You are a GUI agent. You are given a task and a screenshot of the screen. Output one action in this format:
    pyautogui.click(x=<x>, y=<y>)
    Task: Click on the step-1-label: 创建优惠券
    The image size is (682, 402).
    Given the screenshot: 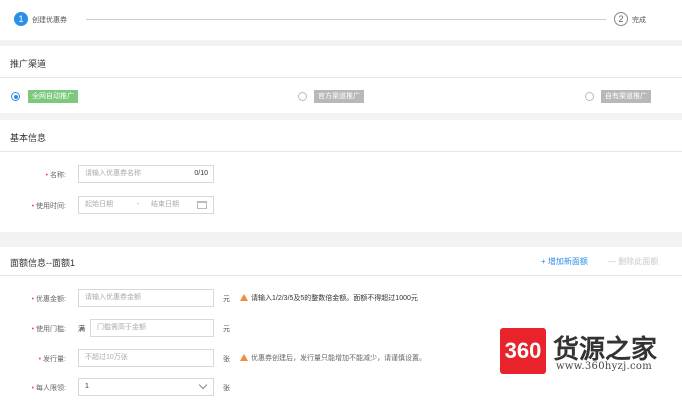 What is the action you would take?
    pyautogui.click(x=49, y=20)
    